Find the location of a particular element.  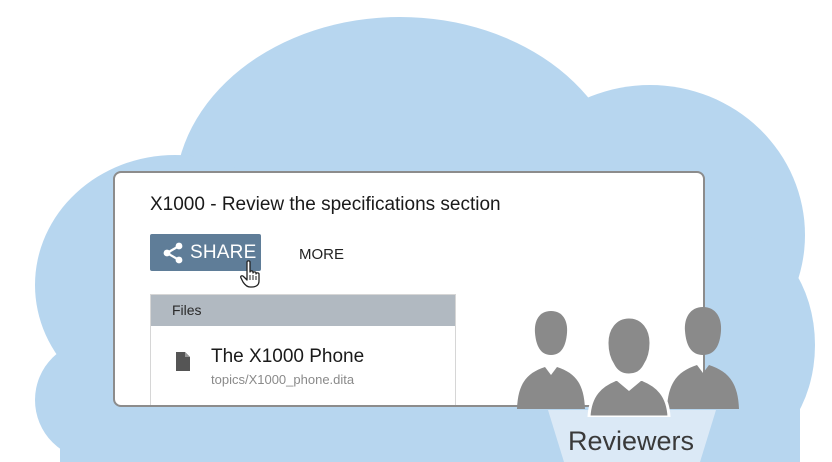

reviewers-label: Reviewers is located at coordinates (631, 441).